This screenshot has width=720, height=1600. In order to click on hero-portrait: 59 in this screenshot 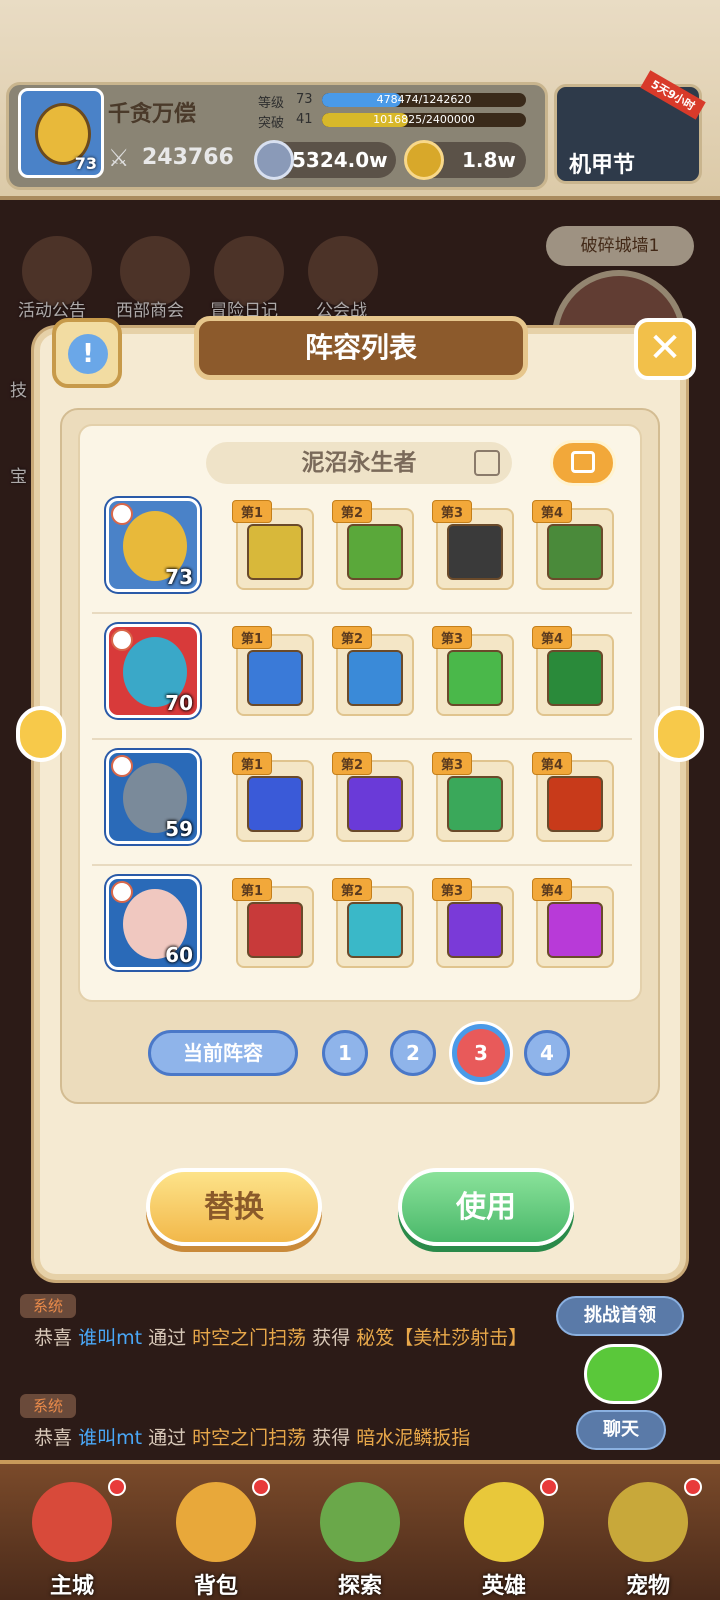, I will do `click(153, 797)`.